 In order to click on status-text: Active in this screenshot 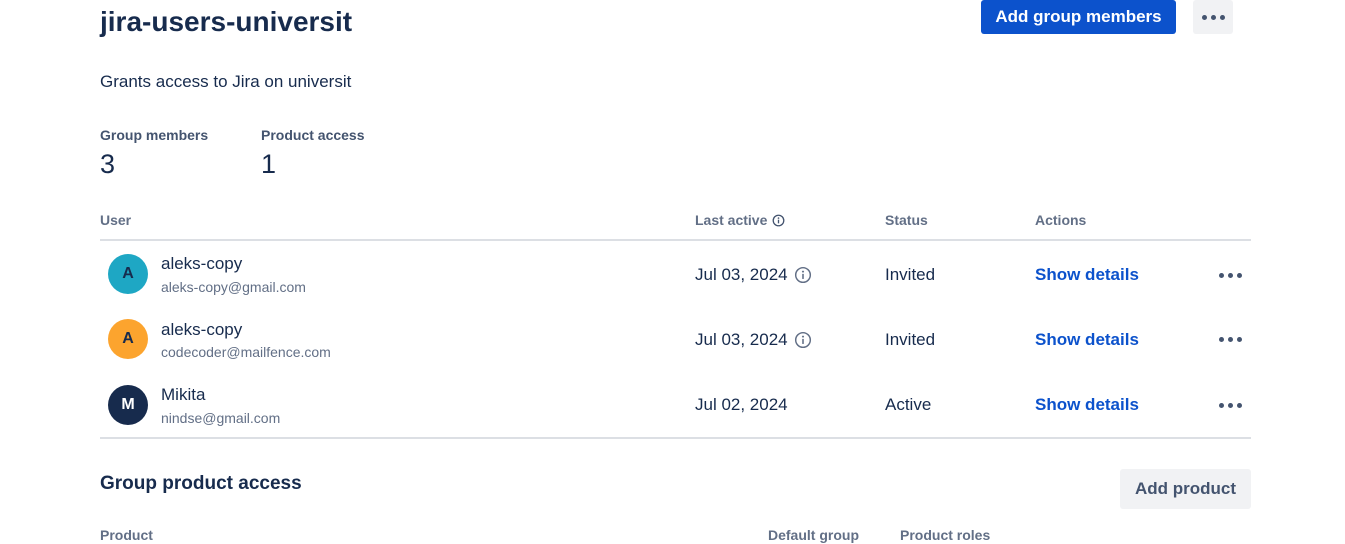, I will do `click(908, 404)`.